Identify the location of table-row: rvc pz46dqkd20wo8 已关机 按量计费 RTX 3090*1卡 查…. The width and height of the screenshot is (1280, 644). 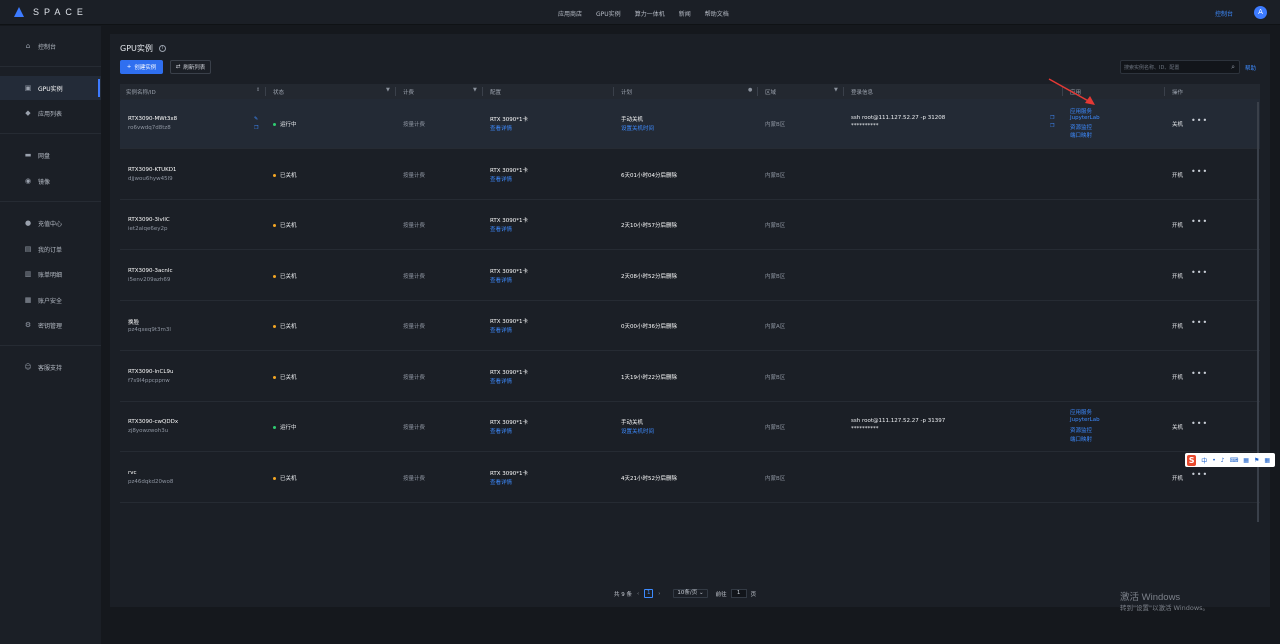
(690, 478).